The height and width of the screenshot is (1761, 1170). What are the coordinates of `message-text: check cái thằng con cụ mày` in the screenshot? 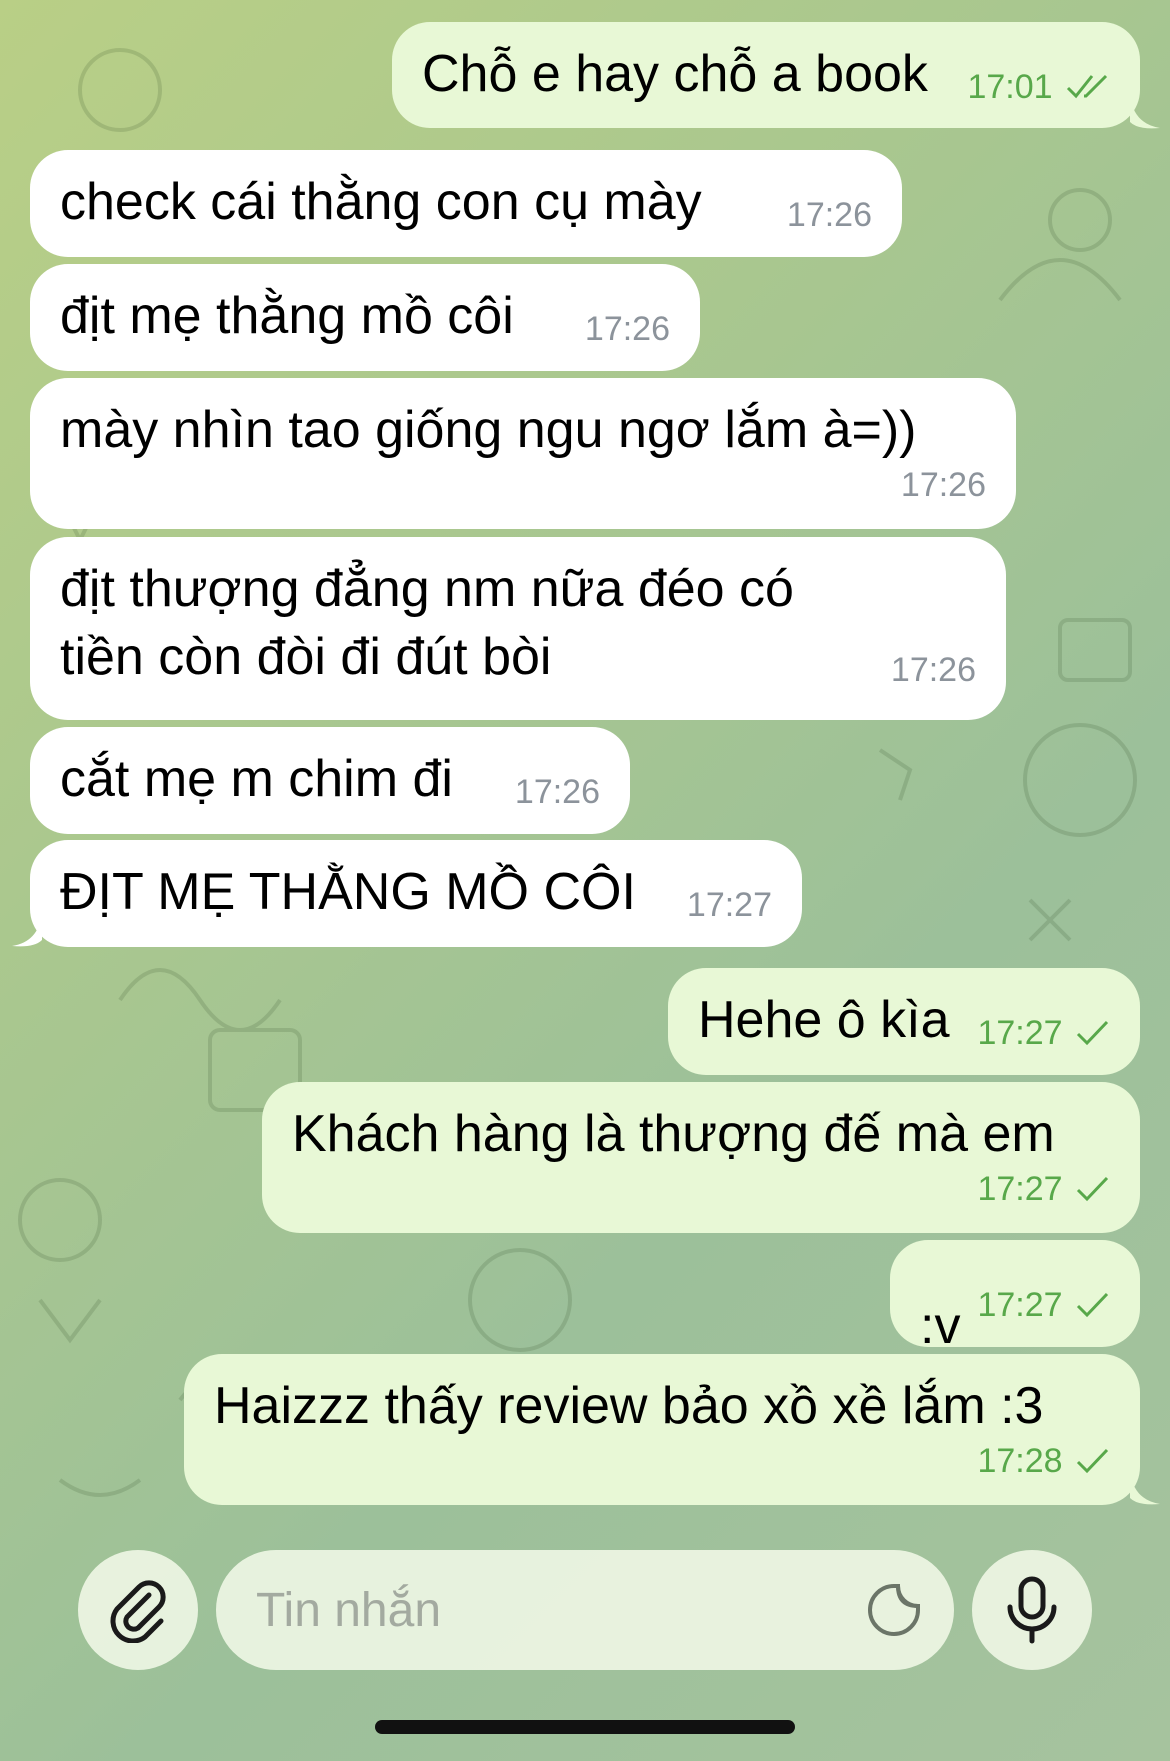 It's located at (381, 202).